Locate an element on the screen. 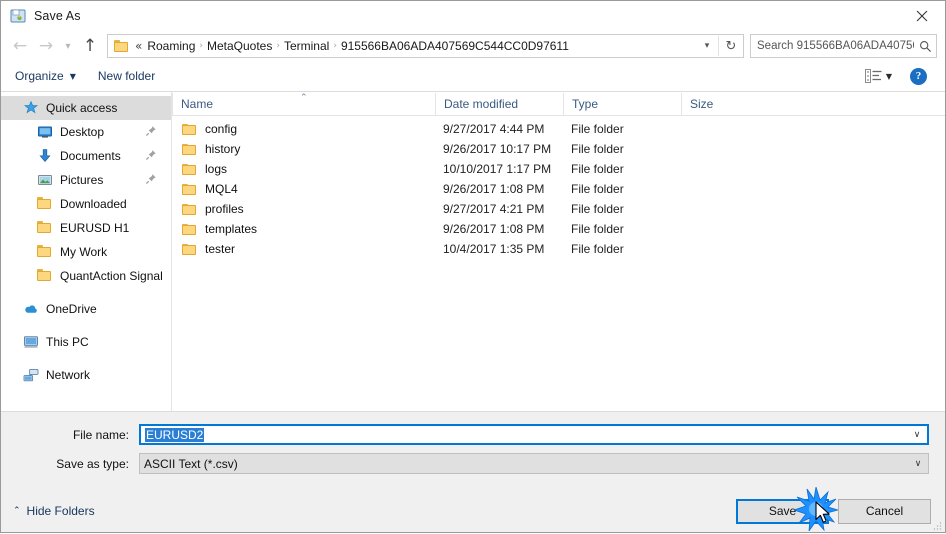 Image resolution: width=946 pixels, height=534 pixels. sidebar-item-label: Pictures is located at coordinates (82, 180).